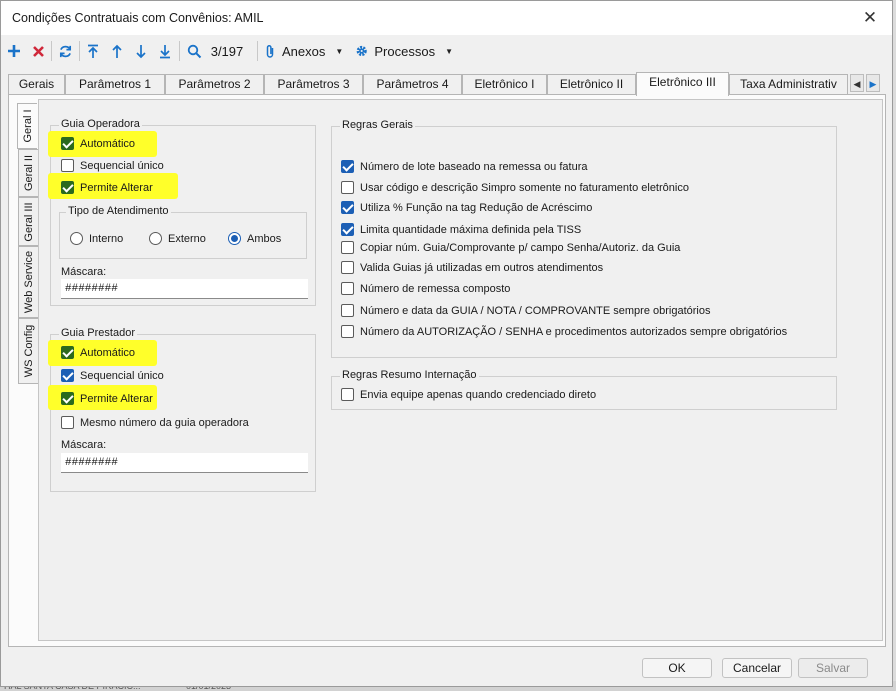  I want to click on mascara-operadora-input, so click(184, 289).